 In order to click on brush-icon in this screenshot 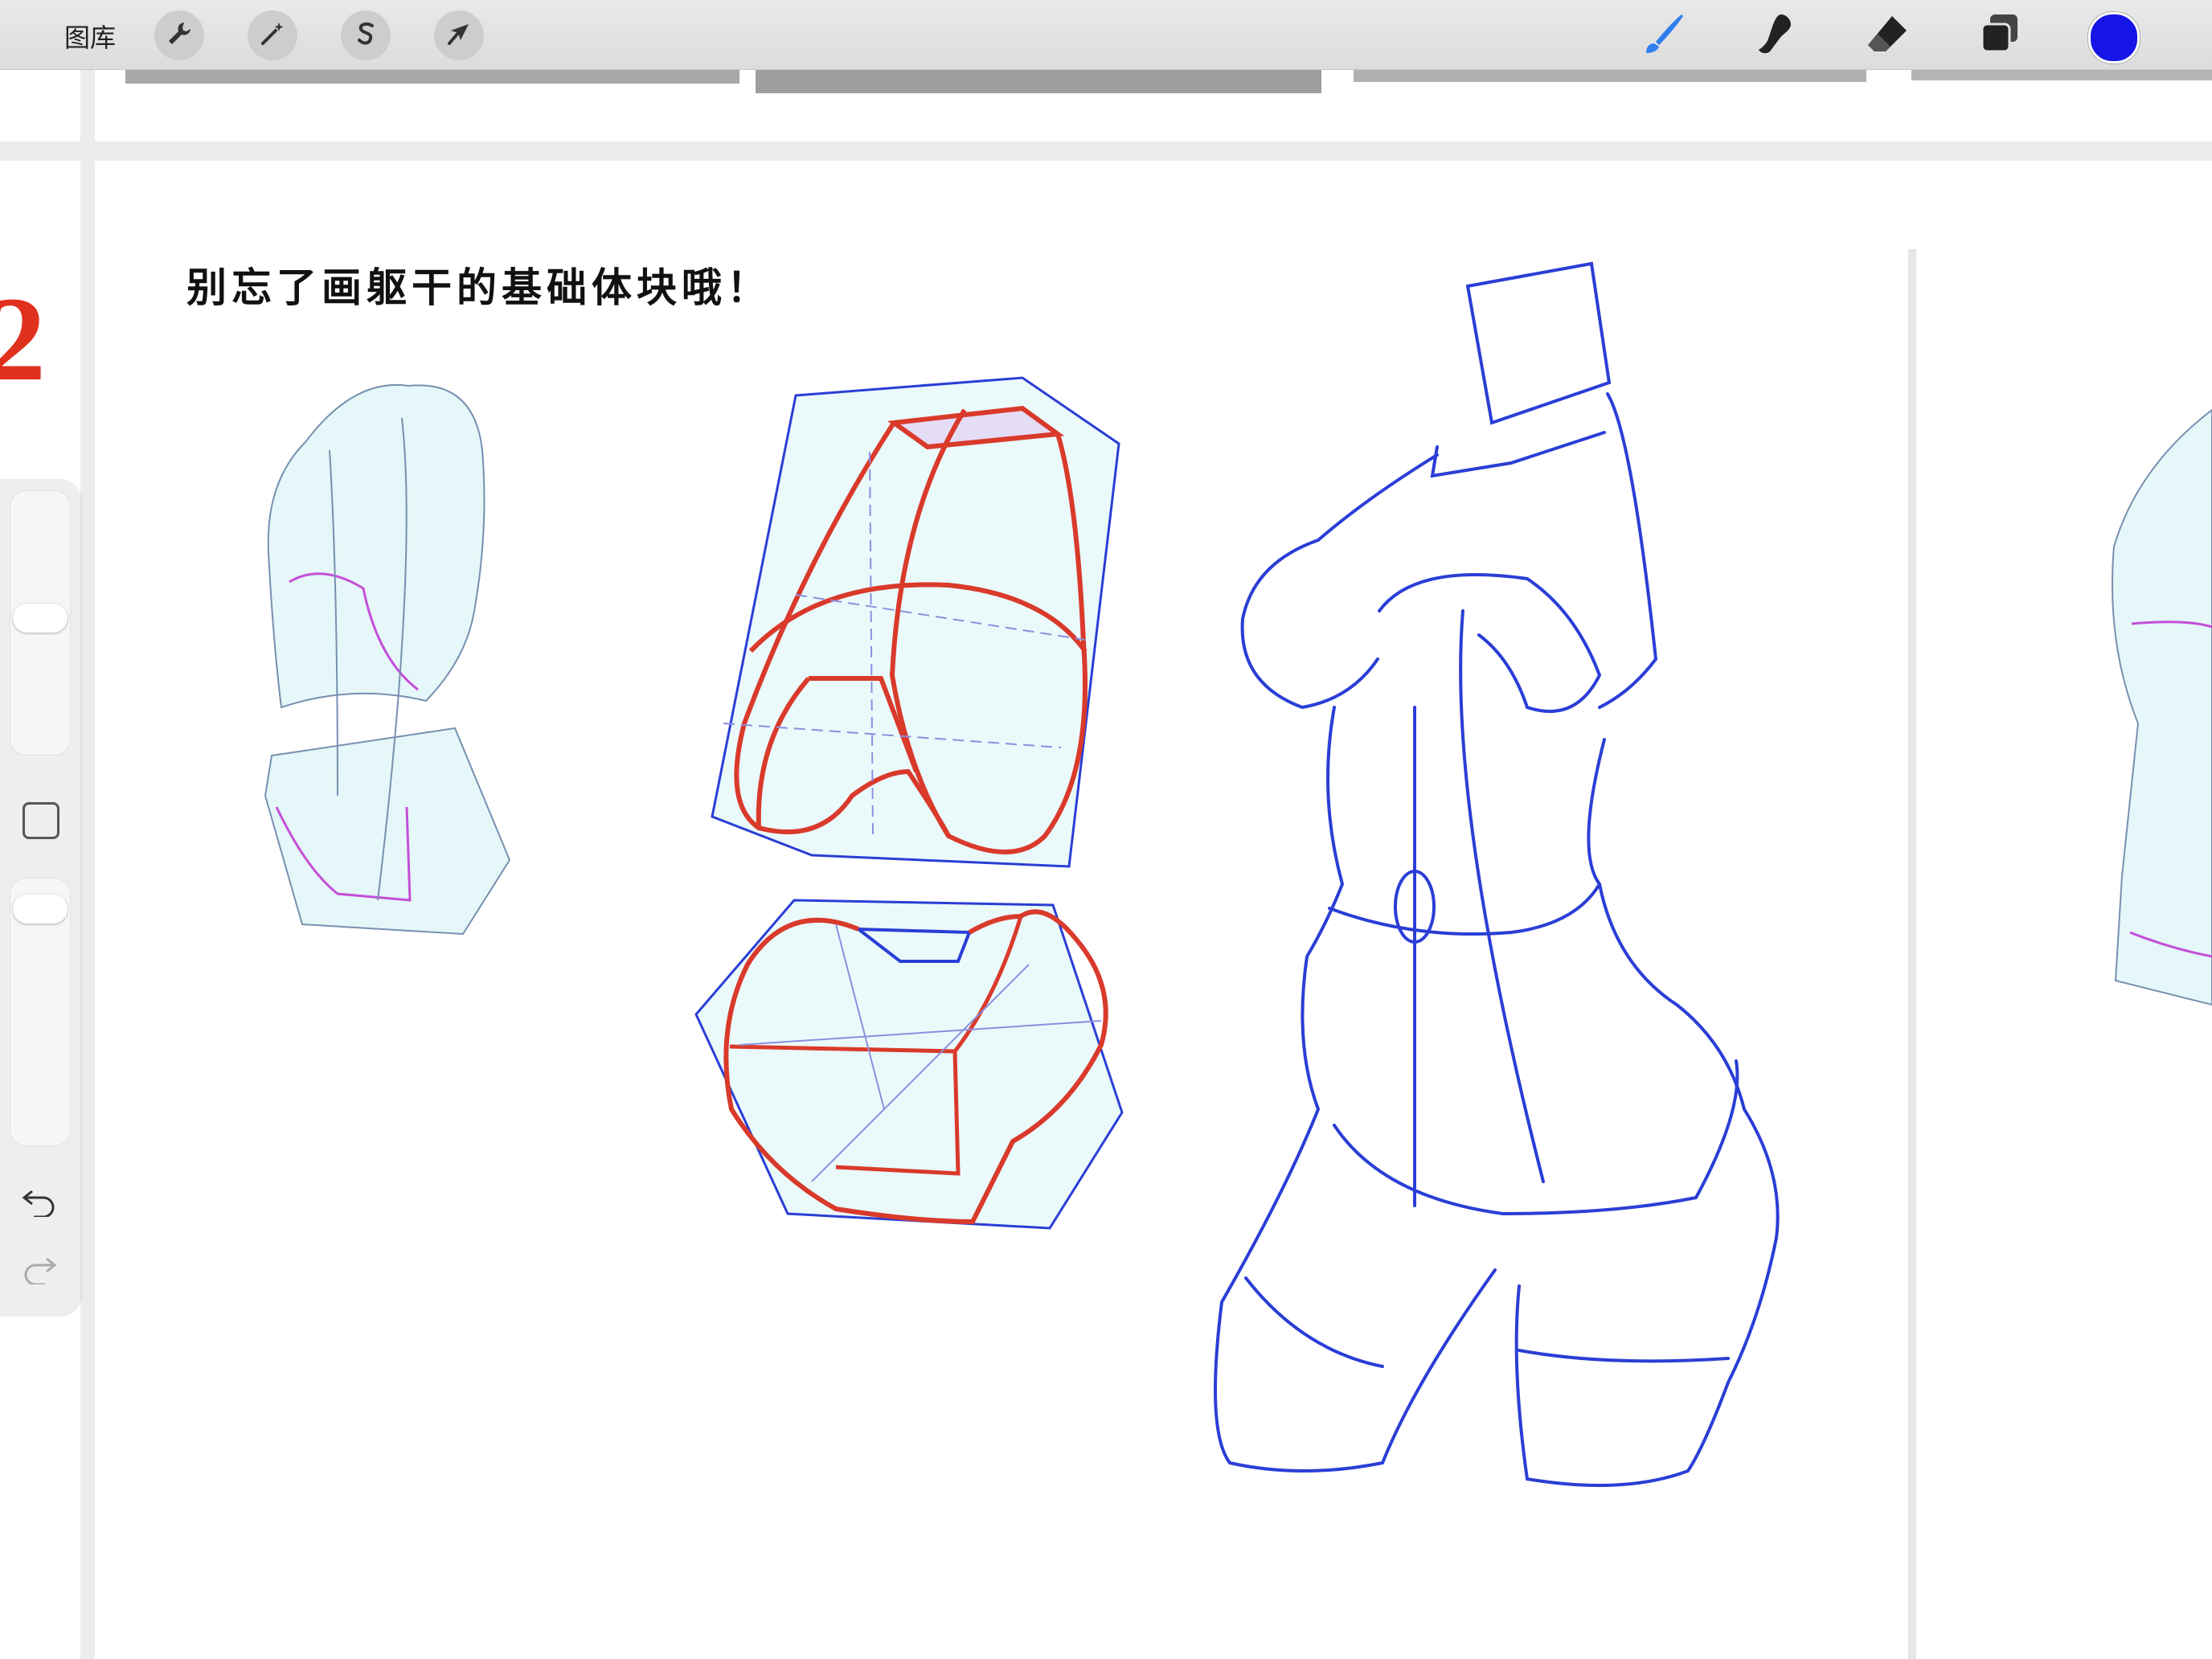, I will do `click(1664, 35)`.